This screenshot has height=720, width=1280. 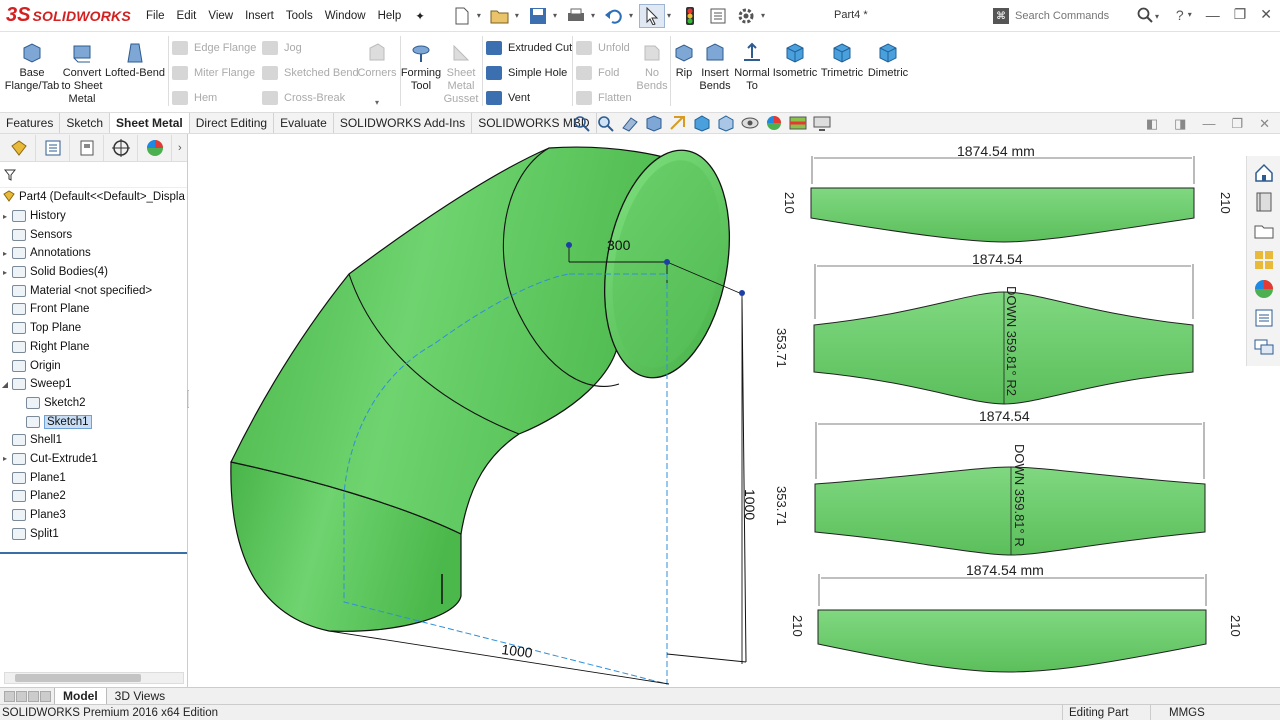 I want to click on miter-flange-button: Miter Flange, so click(x=213, y=73).